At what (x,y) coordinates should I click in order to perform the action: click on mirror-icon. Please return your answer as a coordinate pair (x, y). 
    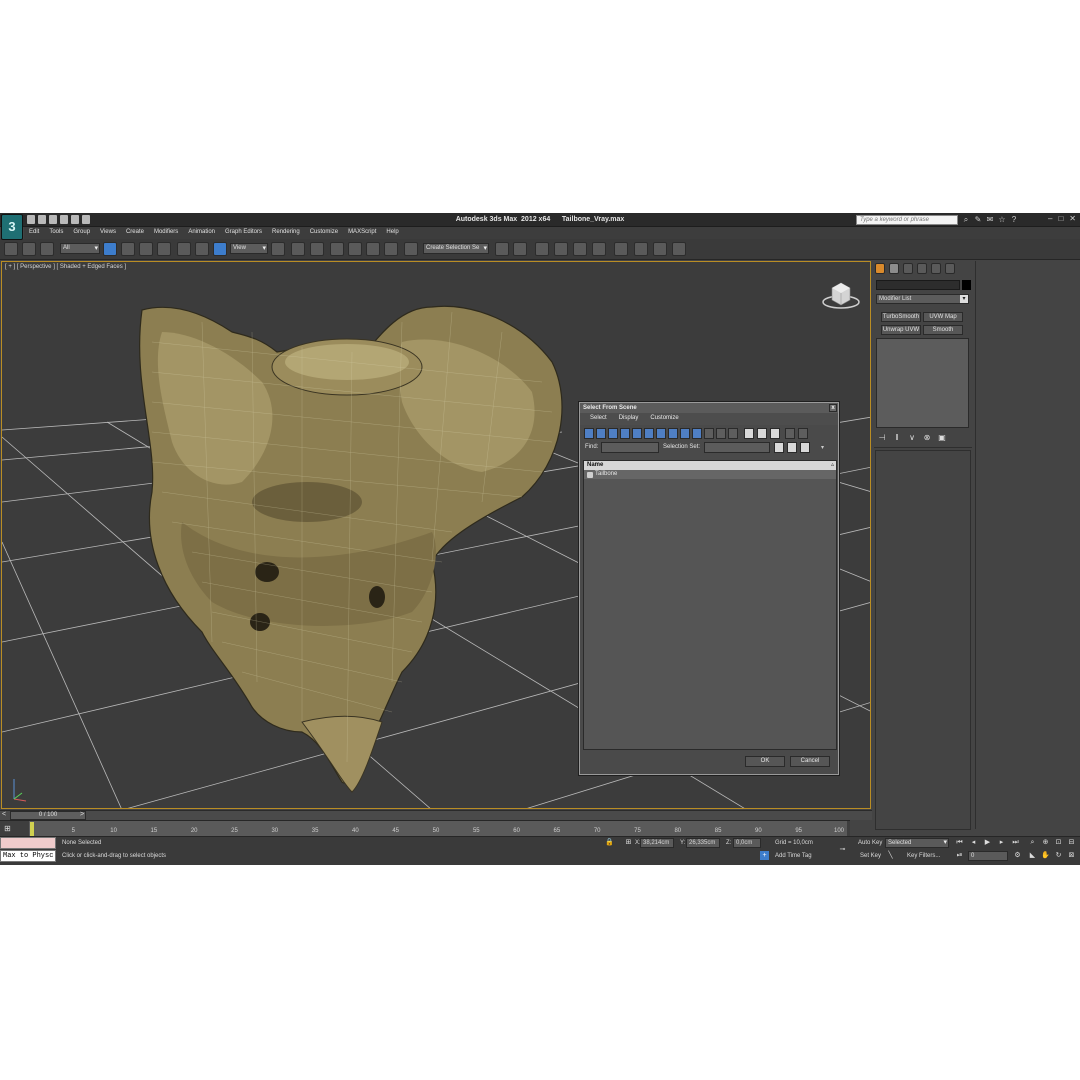
    Looking at the image, I should click on (502, 249).